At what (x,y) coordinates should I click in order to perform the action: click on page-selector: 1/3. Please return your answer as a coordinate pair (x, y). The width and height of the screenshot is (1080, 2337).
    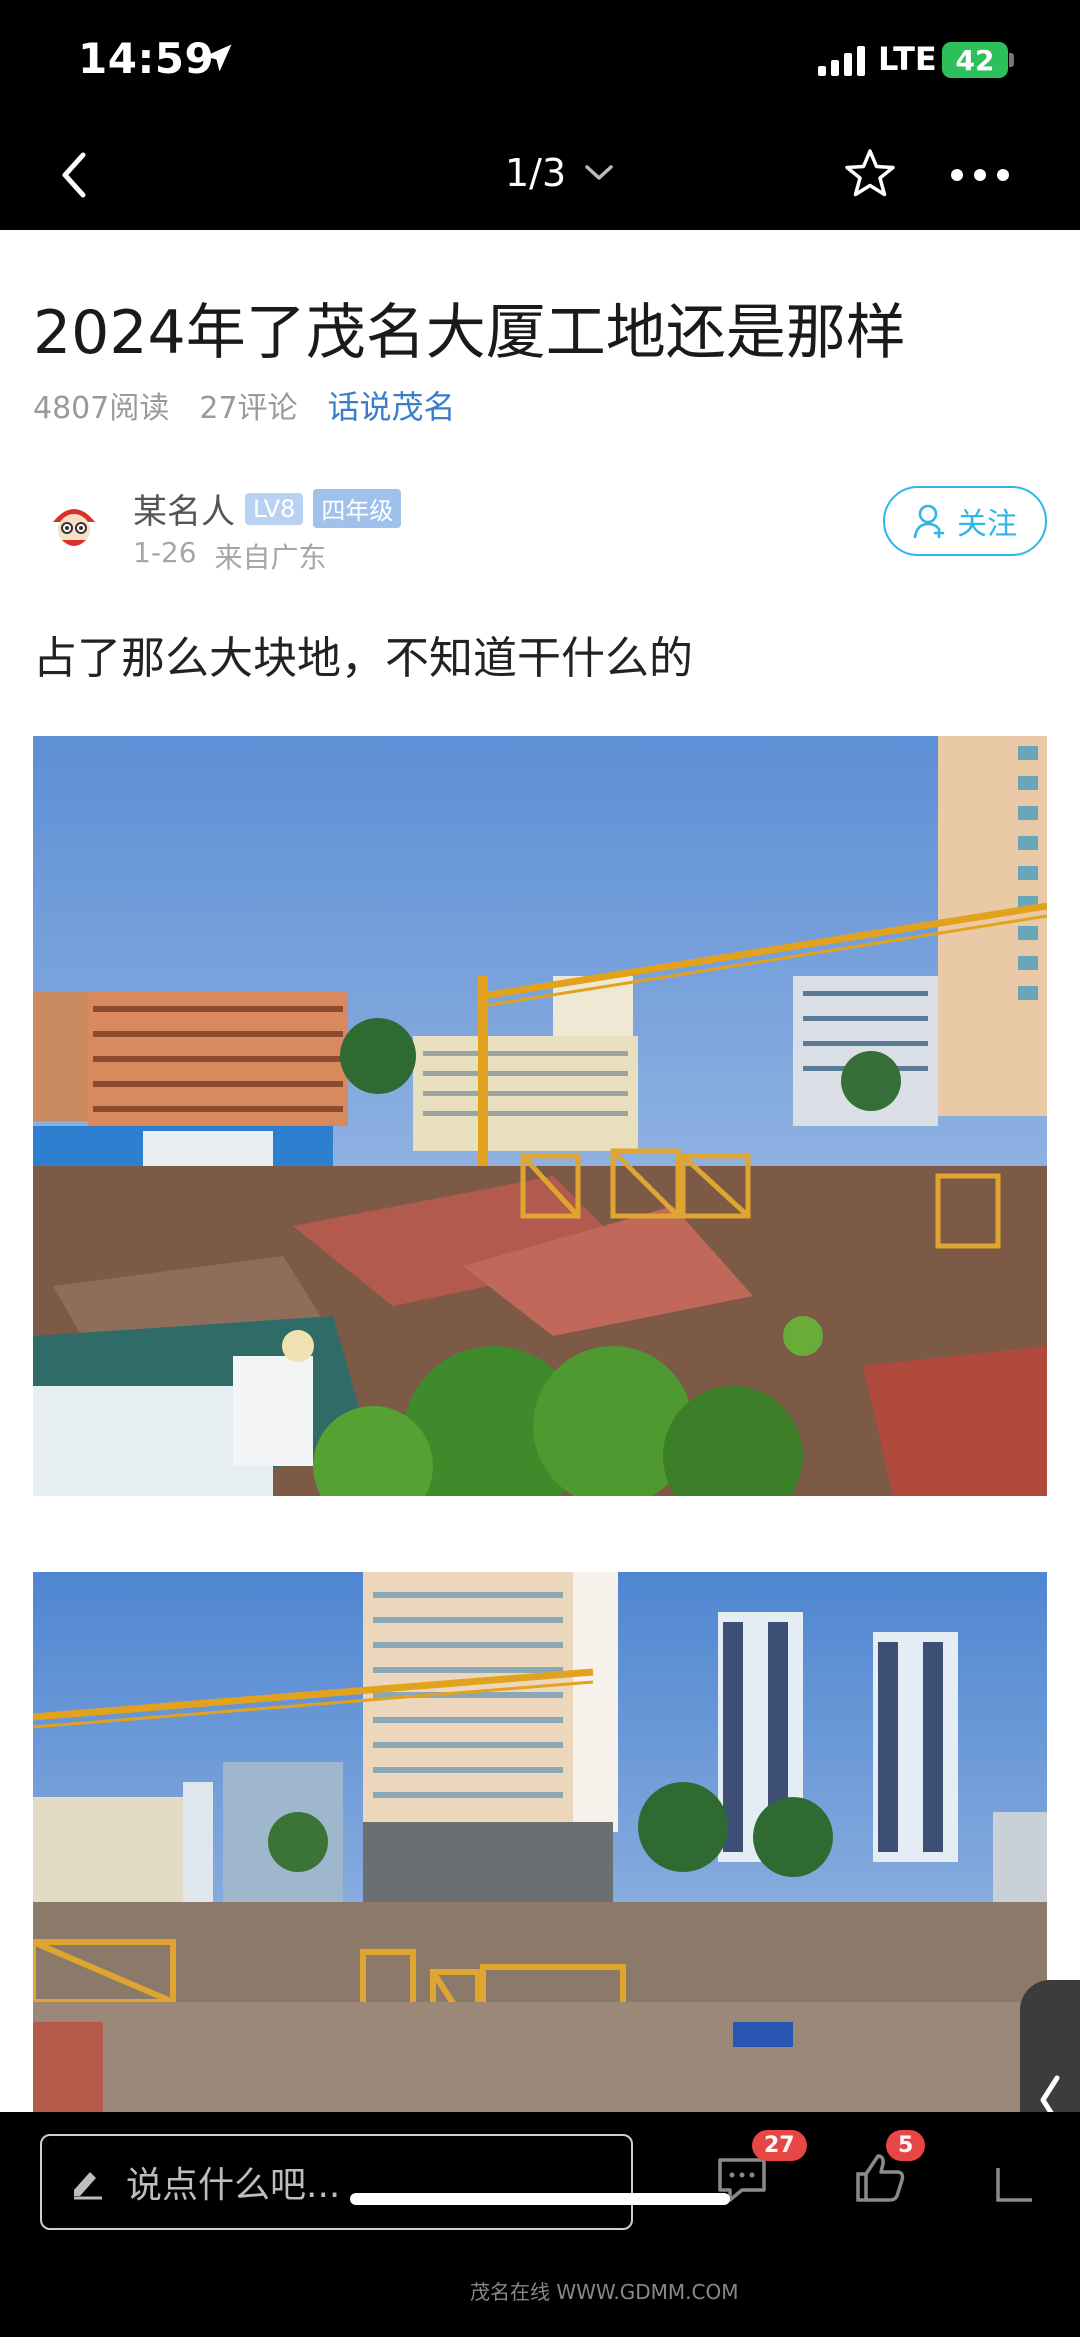
    Looking at the image, I should click on (559, 173).